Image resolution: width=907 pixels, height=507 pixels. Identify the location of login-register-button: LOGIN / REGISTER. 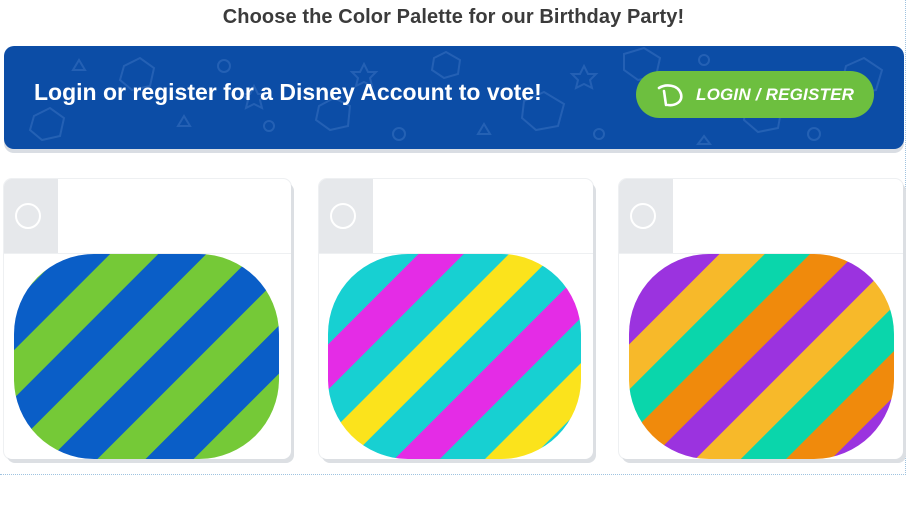
(755, 94).